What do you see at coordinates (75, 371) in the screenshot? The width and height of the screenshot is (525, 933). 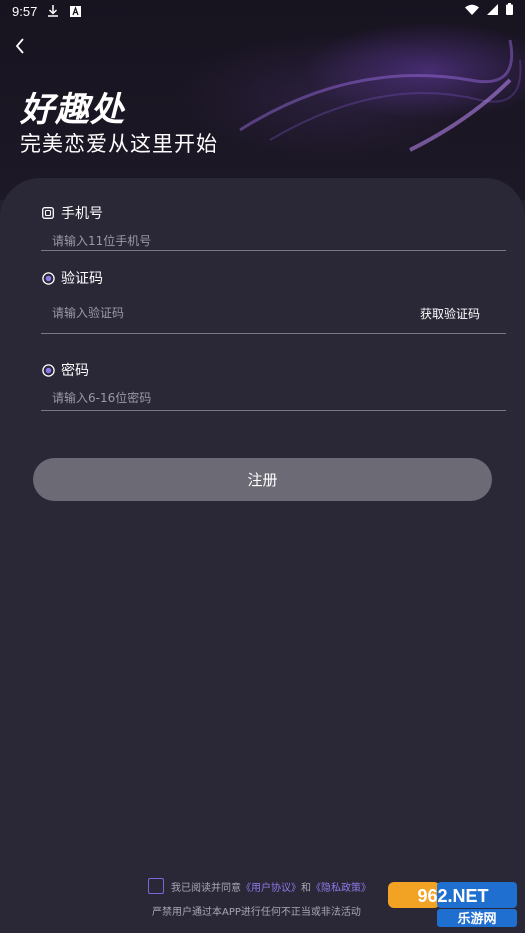 I see `password-label: 密码` at bounding box center [75, 371].